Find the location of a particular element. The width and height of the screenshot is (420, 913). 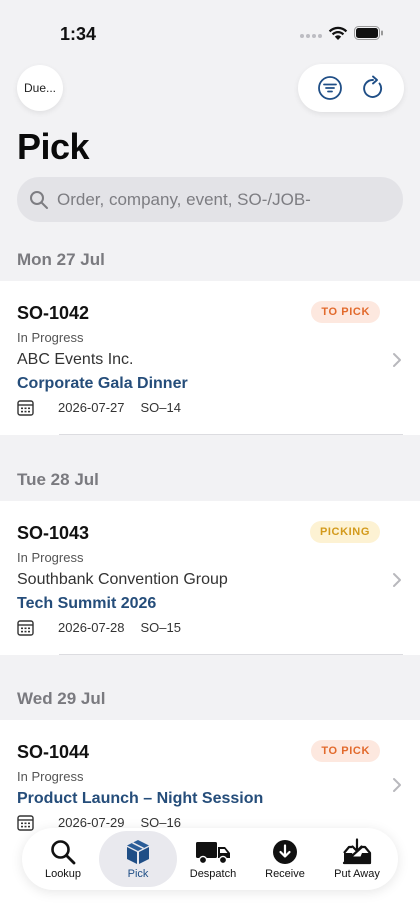

order-event-link: Product Launch – Night Session is located at coordinates (140, 799).